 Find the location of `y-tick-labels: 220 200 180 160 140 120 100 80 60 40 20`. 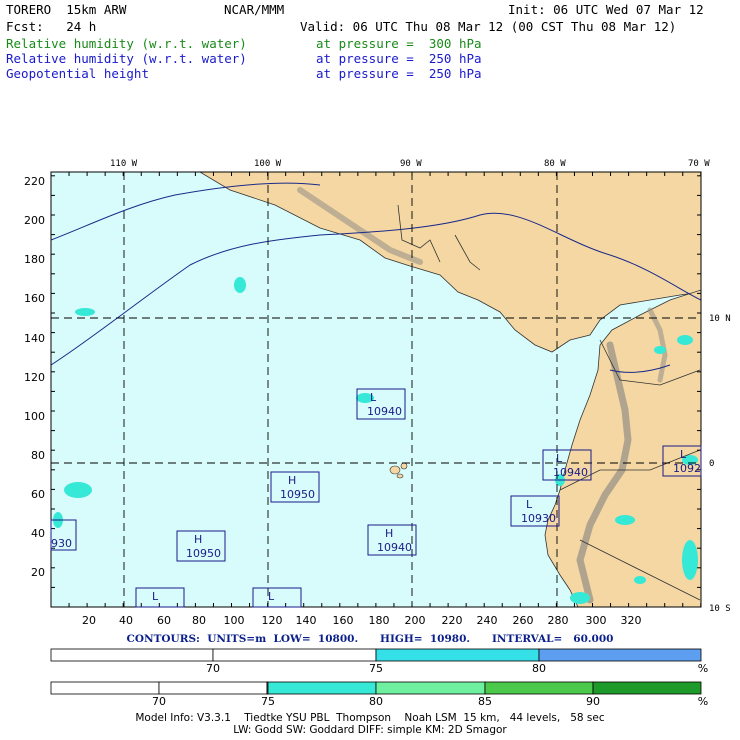

y-tick-labels: 220 200 180 160 140 120 100 80 60 40 20 is located at coordinates (34, 377).